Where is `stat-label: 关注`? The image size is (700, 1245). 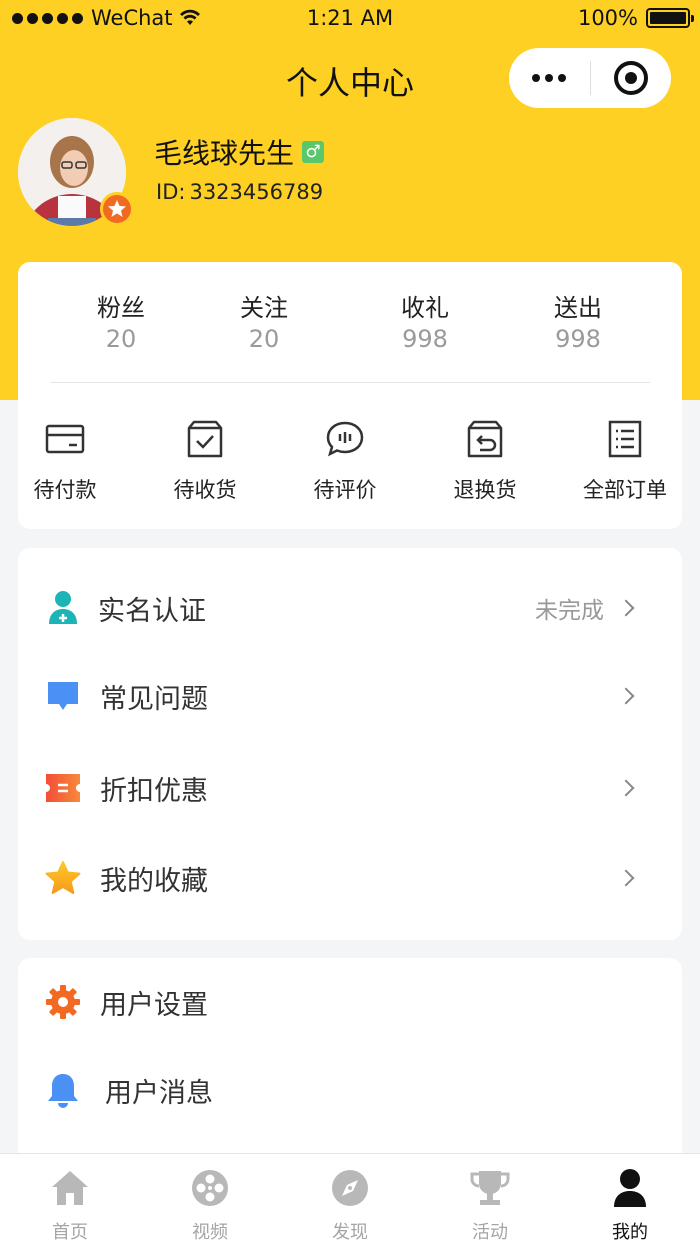 stat-label: 关注 is located at coordinates (264, 308).